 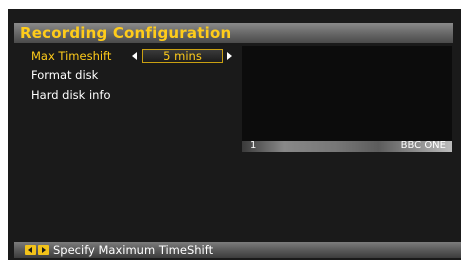 I want to click on page-title: Recording Configuration, so click(x=126, y=33).